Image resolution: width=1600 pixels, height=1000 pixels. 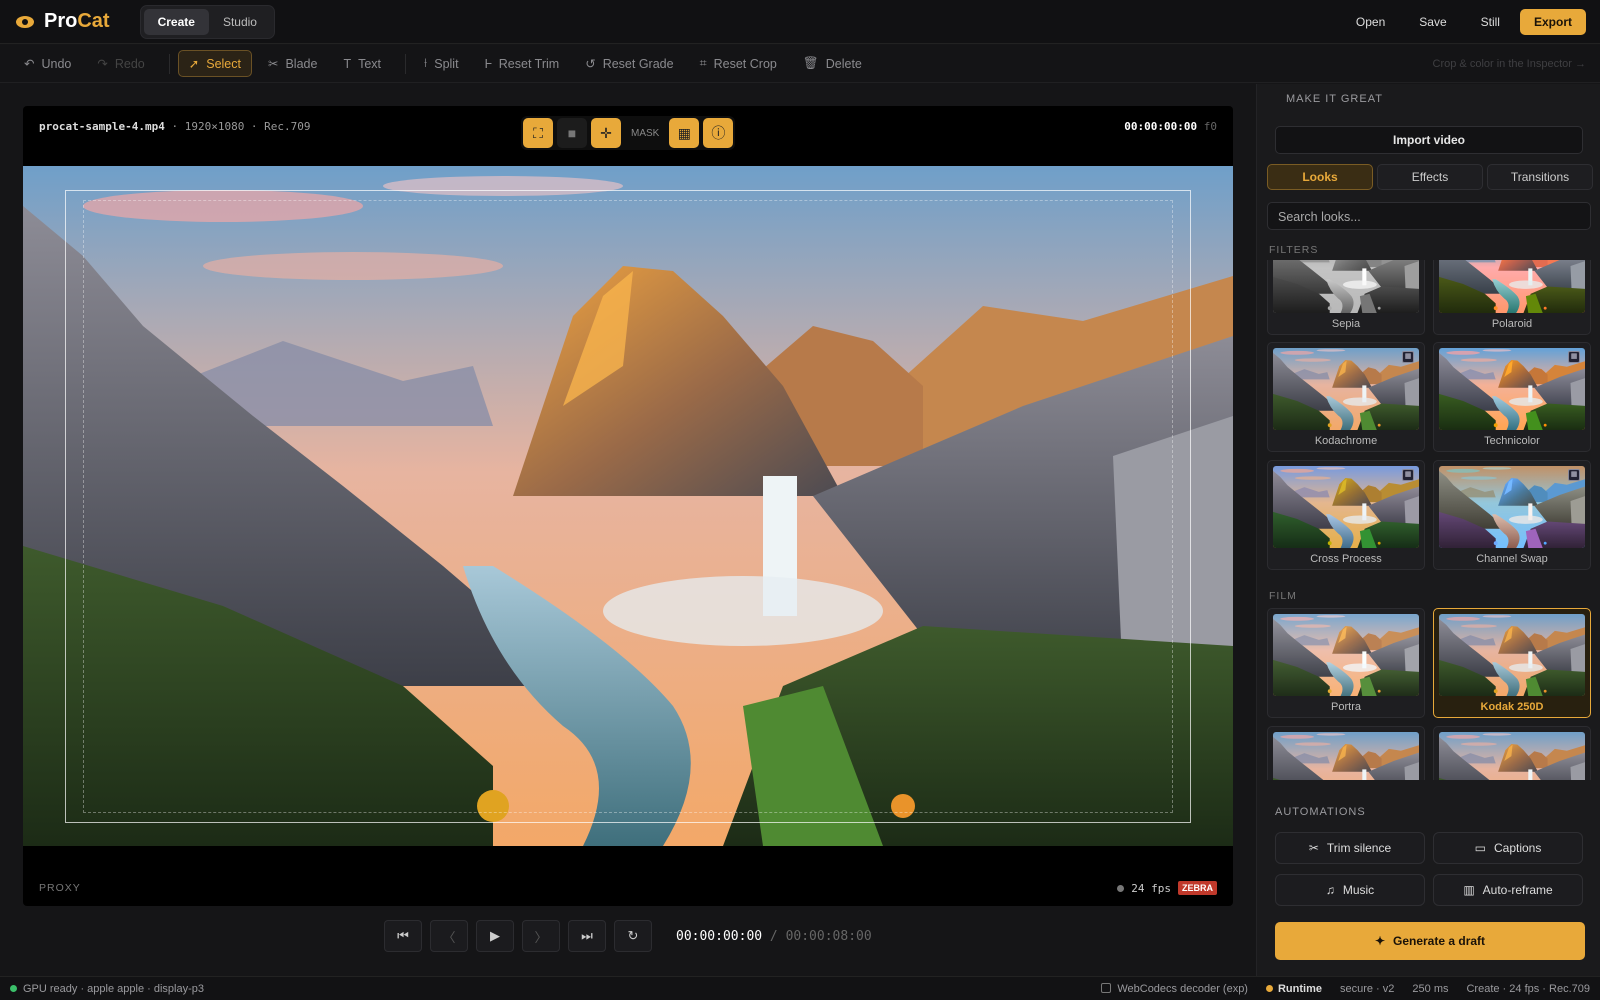 I want to click on look-label: Kodak 250D, so click(x=1512, y=707).